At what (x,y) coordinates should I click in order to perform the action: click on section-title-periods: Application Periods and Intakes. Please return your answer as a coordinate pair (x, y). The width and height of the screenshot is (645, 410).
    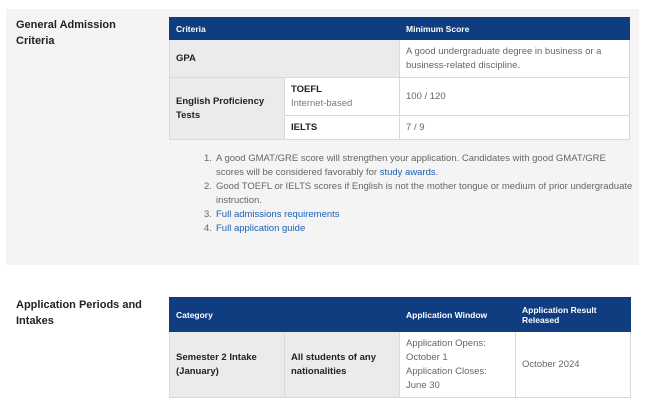
    Looking at the image, I should click on (79, 313).